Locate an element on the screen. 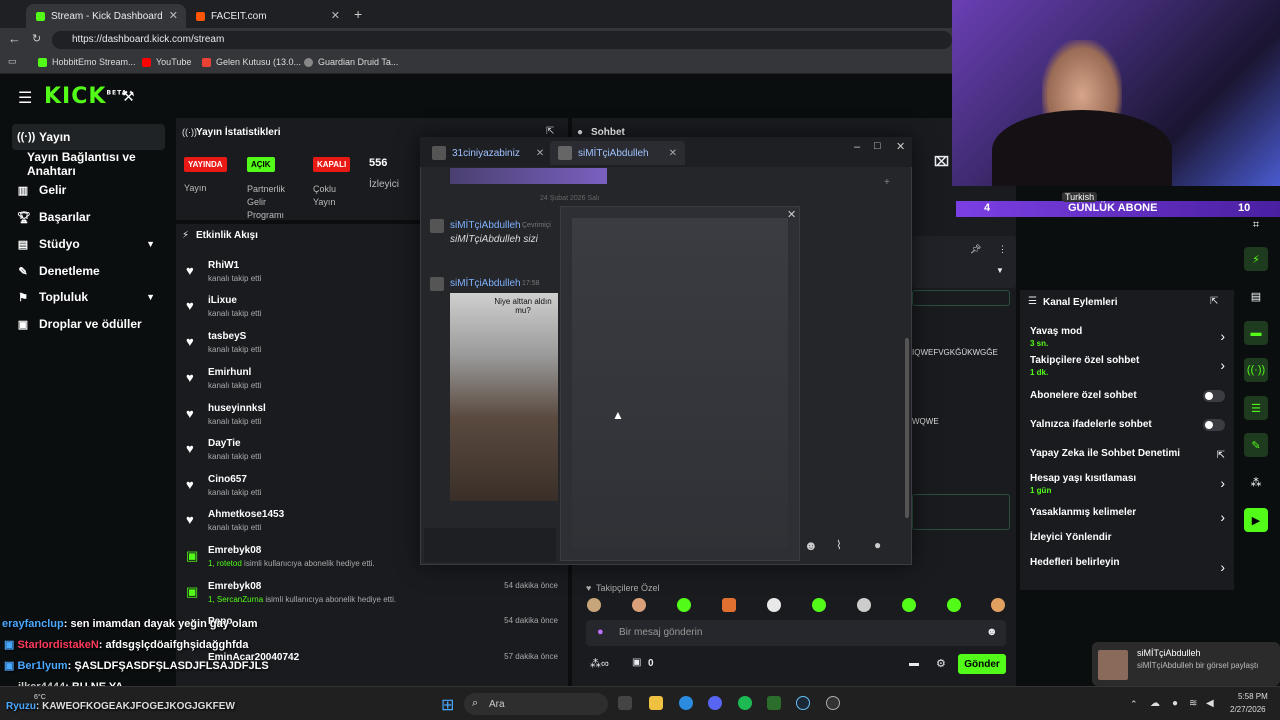 The image size is (1280, 720). spotify-icon is located at coordinates (745, 703).